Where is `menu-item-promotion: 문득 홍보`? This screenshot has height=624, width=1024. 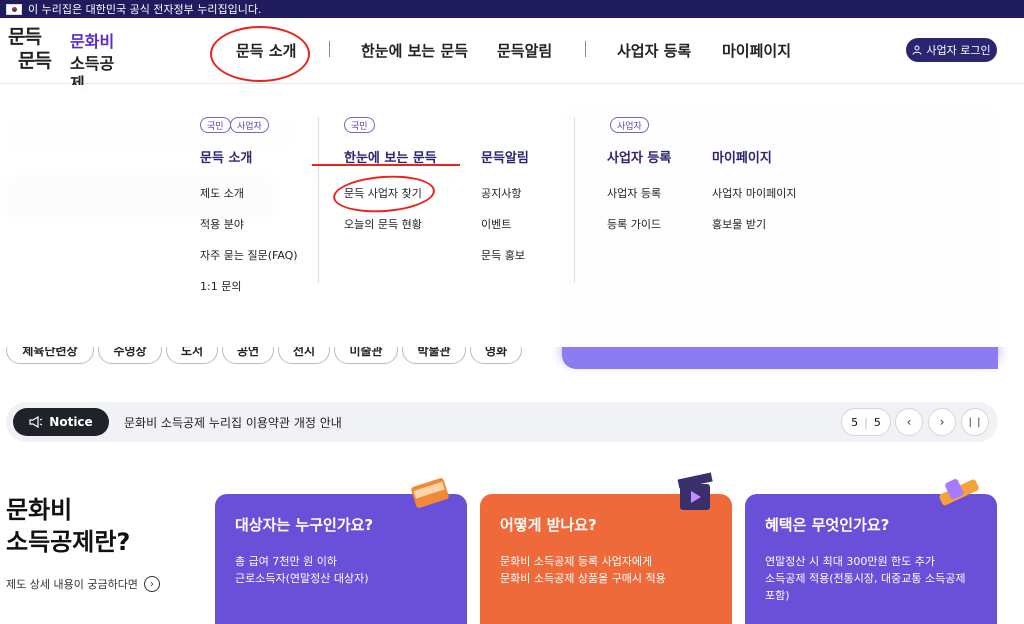
menu-item-promotion: 문득 홍보 is located at coordinates (503, 255).